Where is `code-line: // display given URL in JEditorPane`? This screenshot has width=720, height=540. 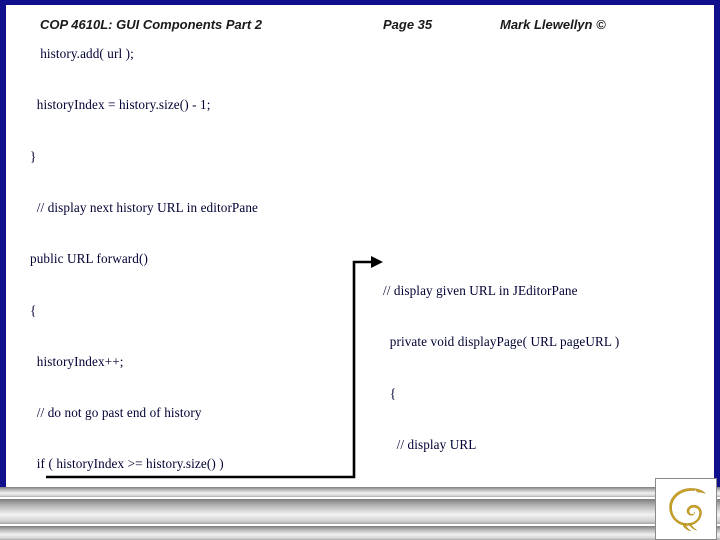 code-line: // display given URL in JEditorPane is located at coordinates (480, 291).